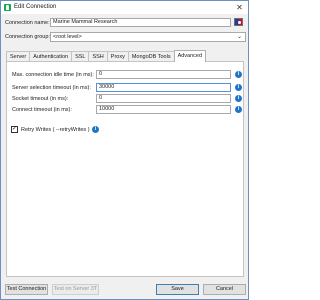 Image resolution: width=320 pixels, height=300 pixels. What do you see at coordinates (7, 7) in the screenshot?
I see `app-logo-icon` at bounding box center [7, 7].